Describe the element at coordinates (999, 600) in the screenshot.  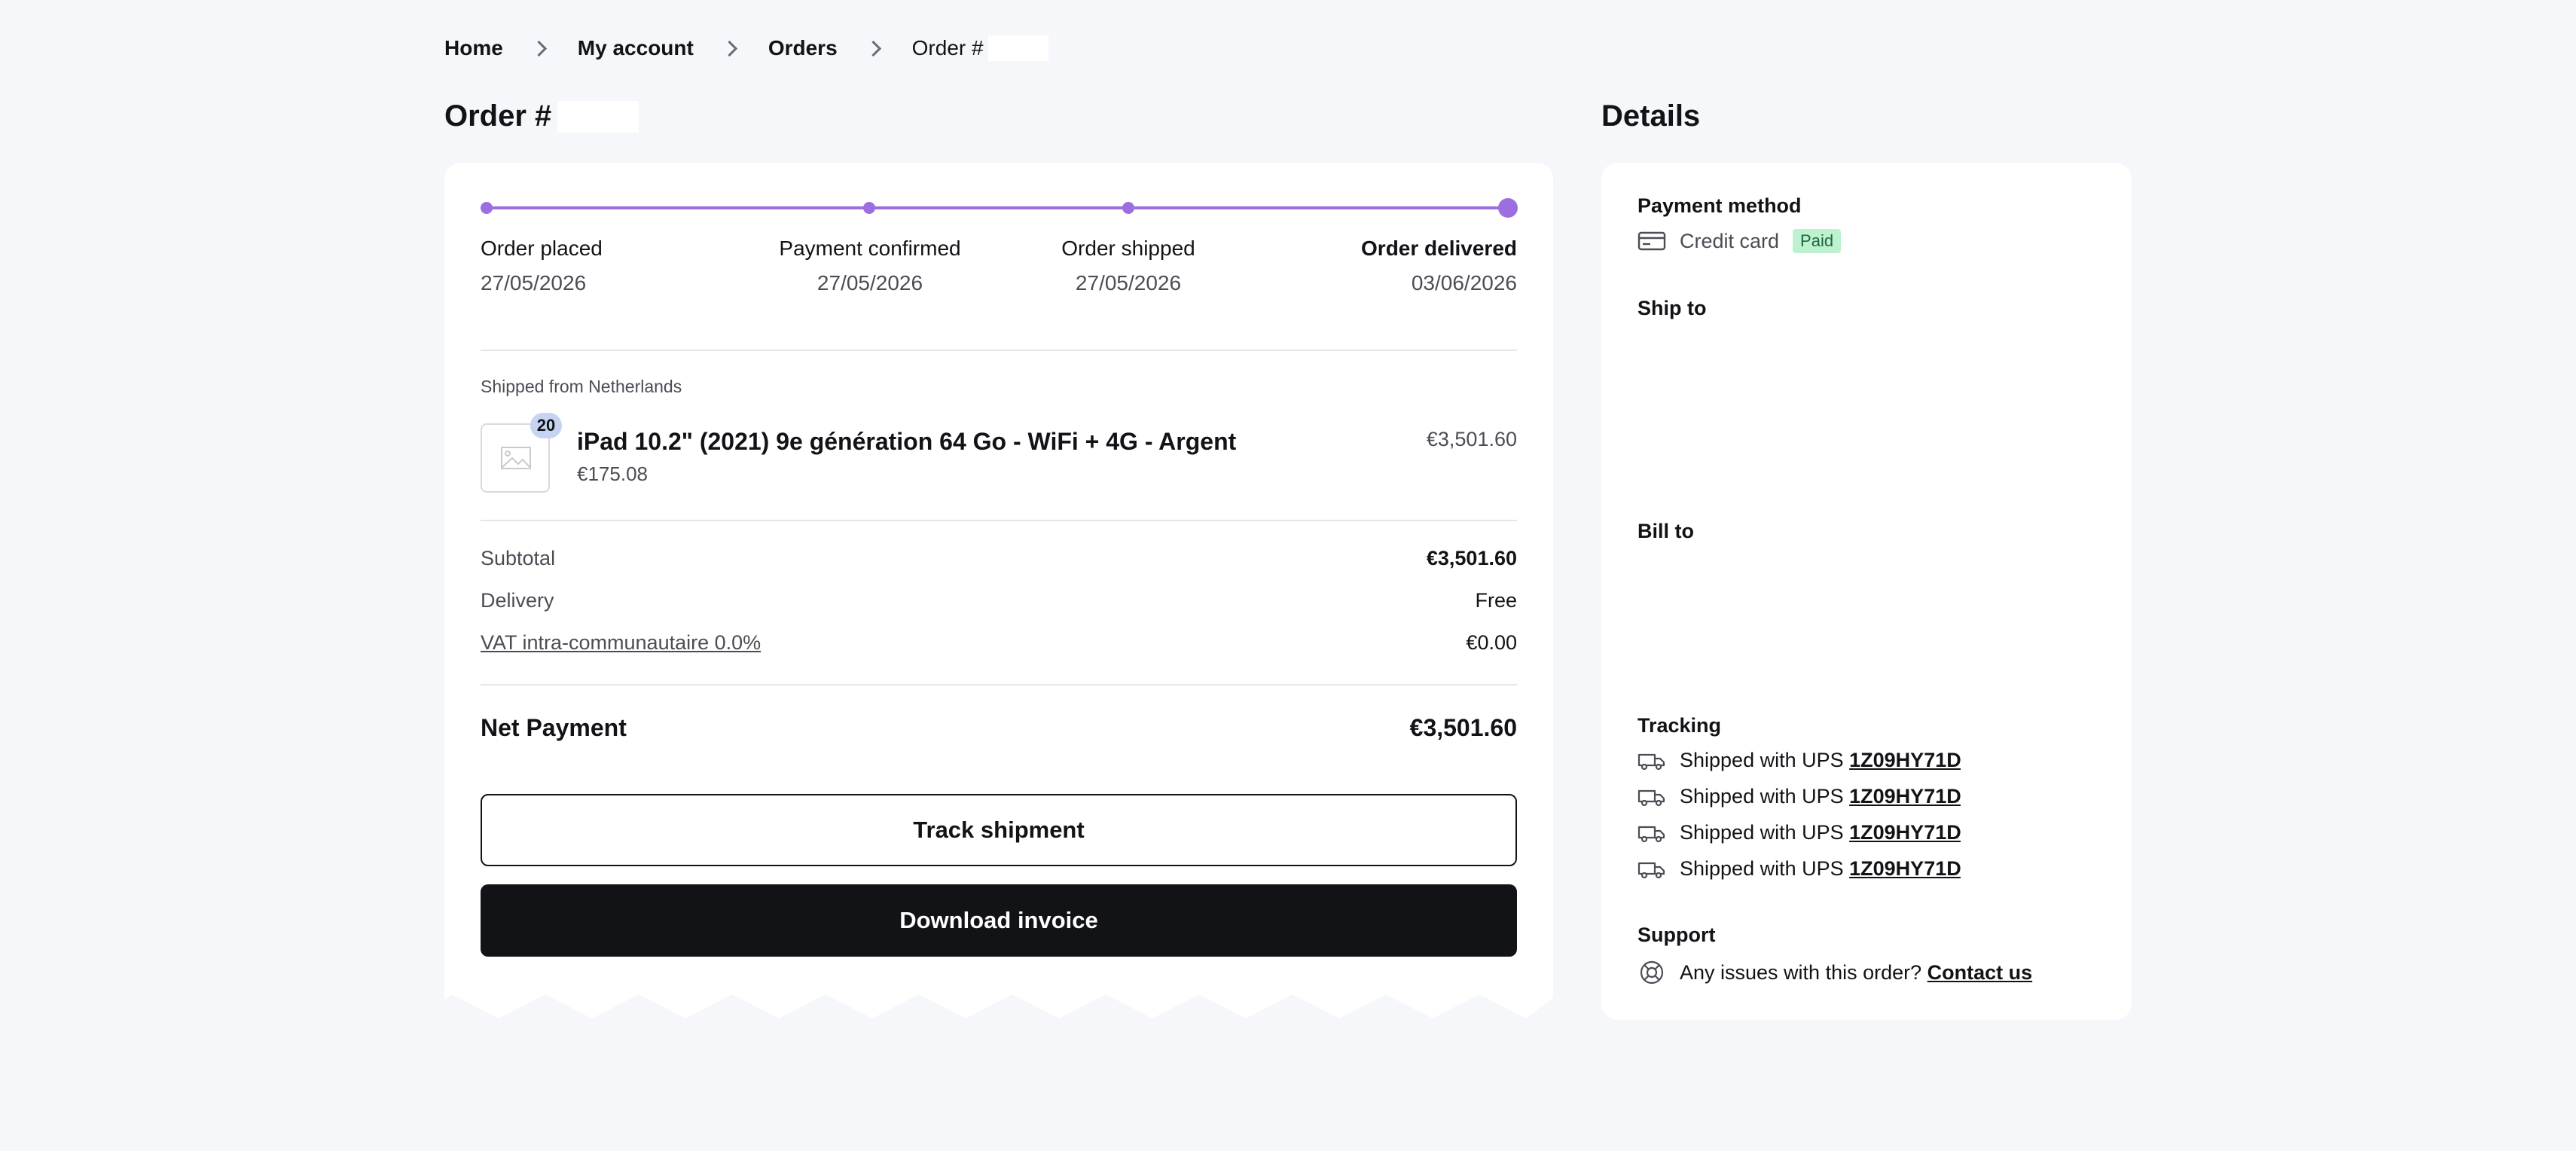
I see `delivery-row: Delivery Free` at that location.